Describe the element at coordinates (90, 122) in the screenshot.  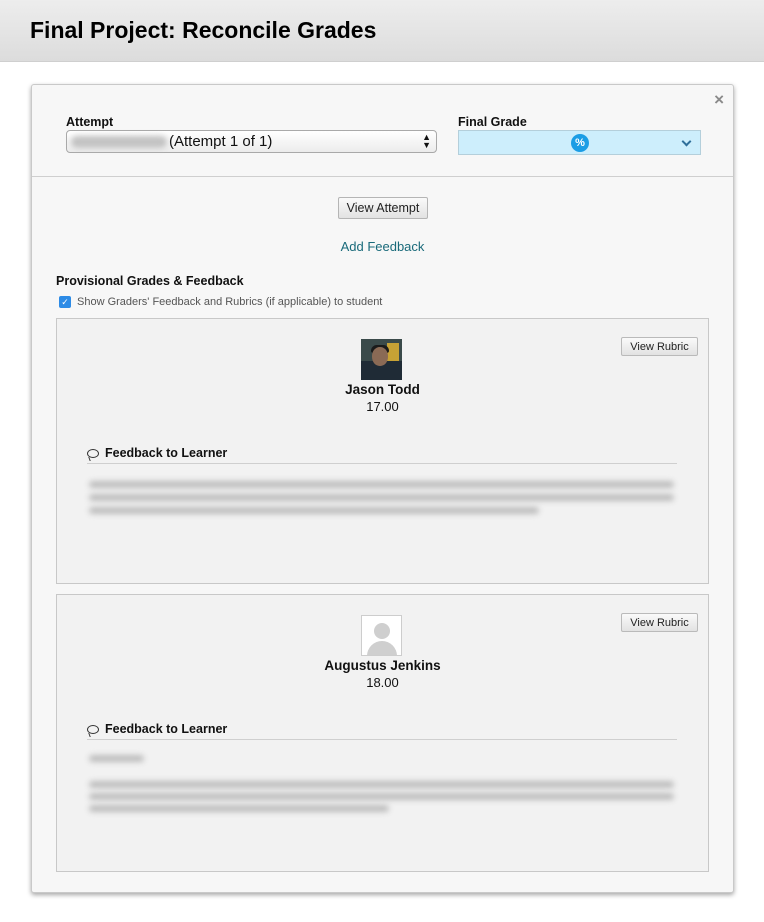
I see `attempt-label: Attempt` at that location.